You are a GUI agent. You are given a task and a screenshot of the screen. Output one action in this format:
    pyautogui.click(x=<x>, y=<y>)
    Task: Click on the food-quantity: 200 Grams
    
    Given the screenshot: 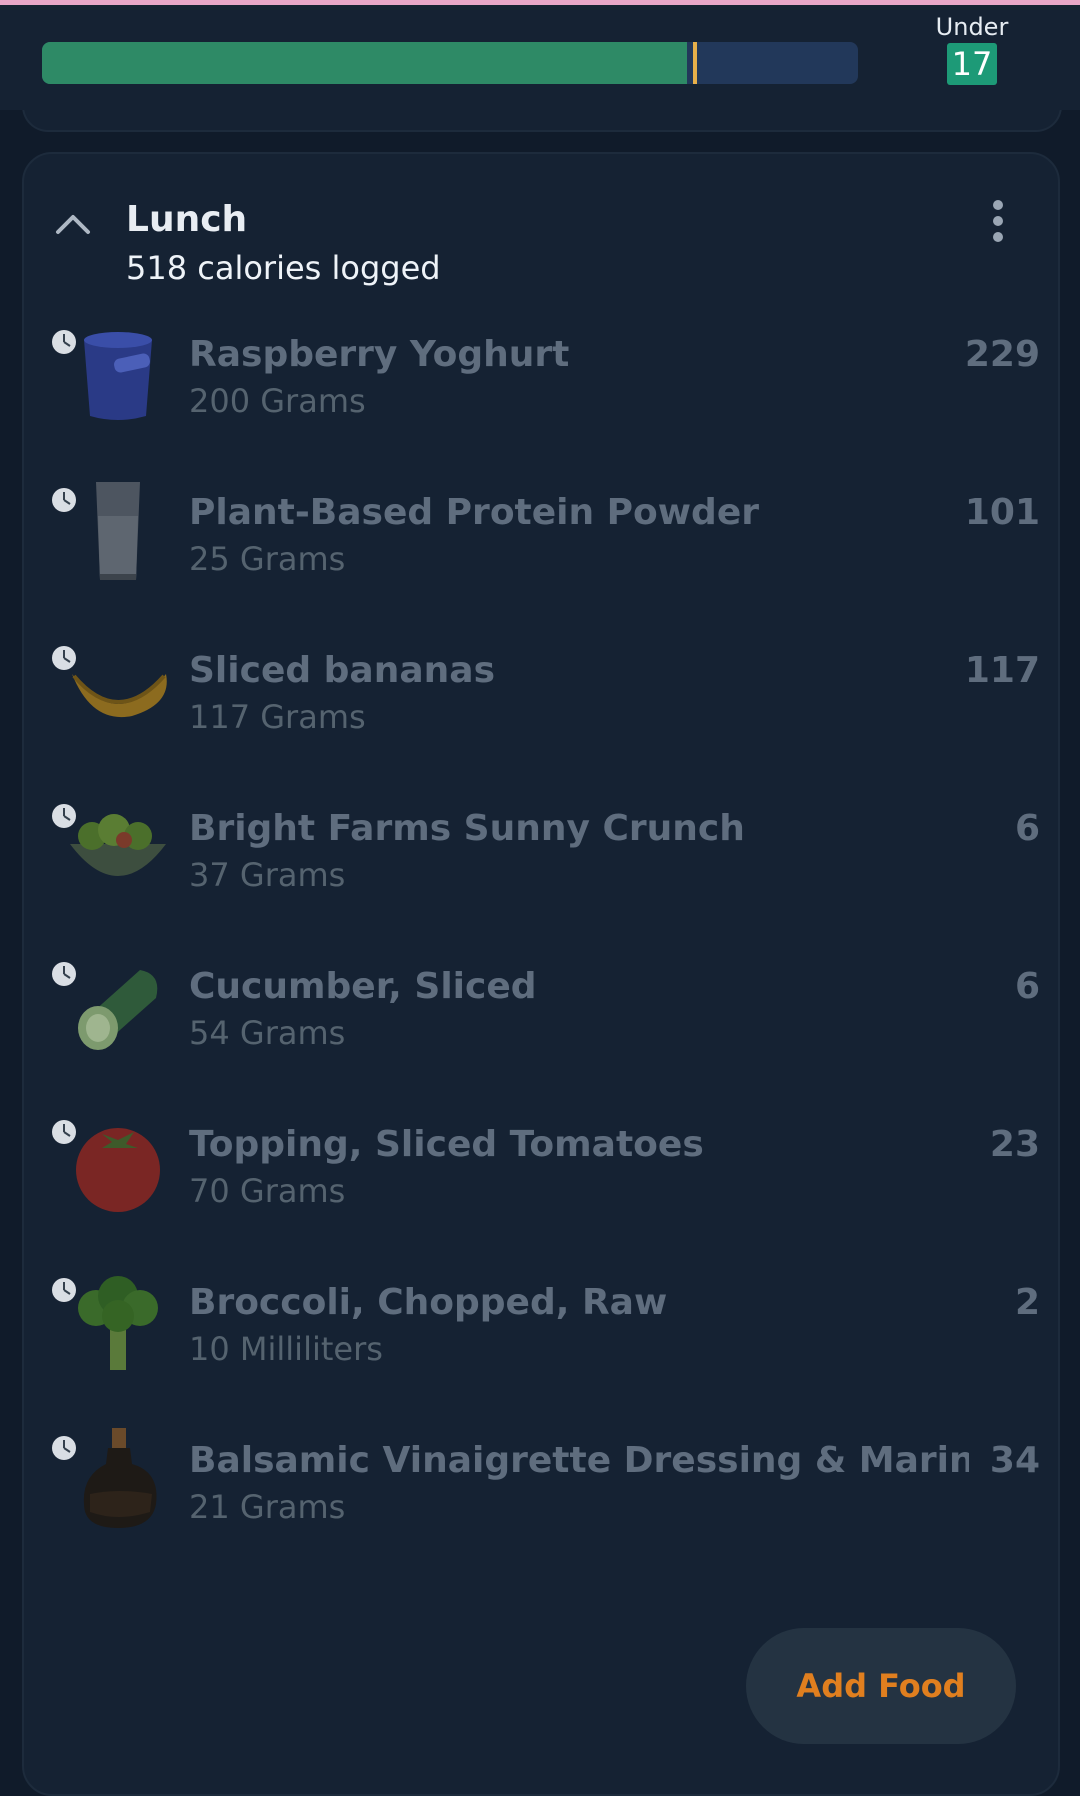 What is the action you would take?
    pyautogui.click(x=277, y=401)
    